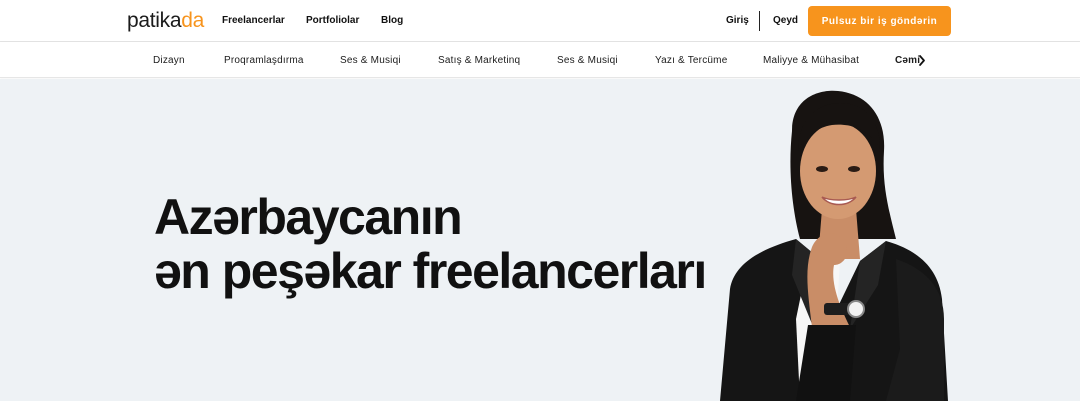 This screenshot has height=401, width=1080. I want to click on category-sales-marketing: Satış & Marketinq, so click(479, 60).